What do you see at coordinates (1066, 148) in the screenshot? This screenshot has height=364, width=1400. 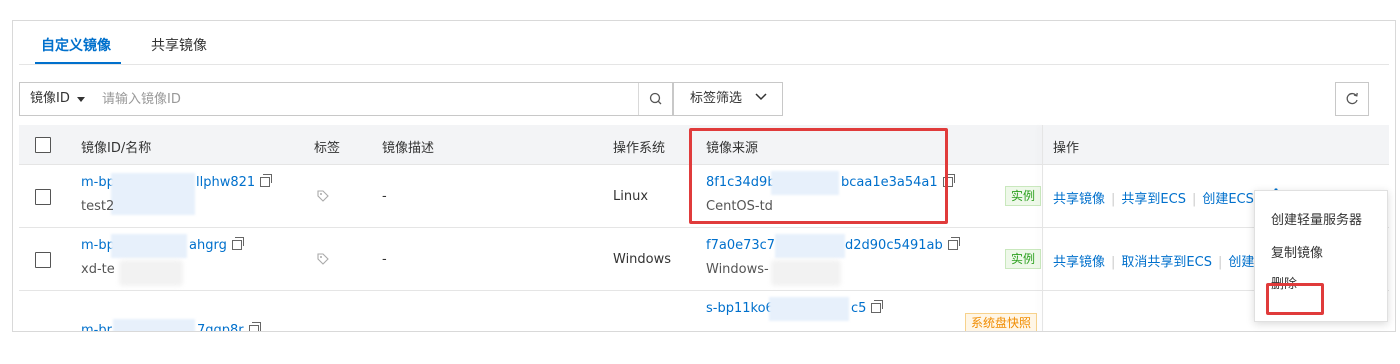 I see `col-actions: 操作` at bounding box center [1066, 148].